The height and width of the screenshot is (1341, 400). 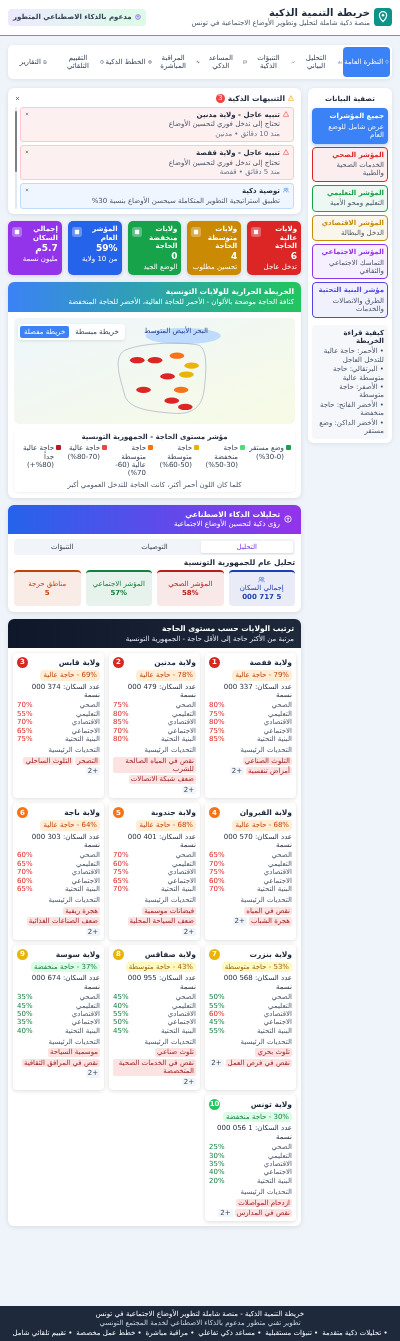 What do you see at coordinates (383, 17) in the screenshot?
I see `map-pin-logo-icon` at bounding box center [383, 17].